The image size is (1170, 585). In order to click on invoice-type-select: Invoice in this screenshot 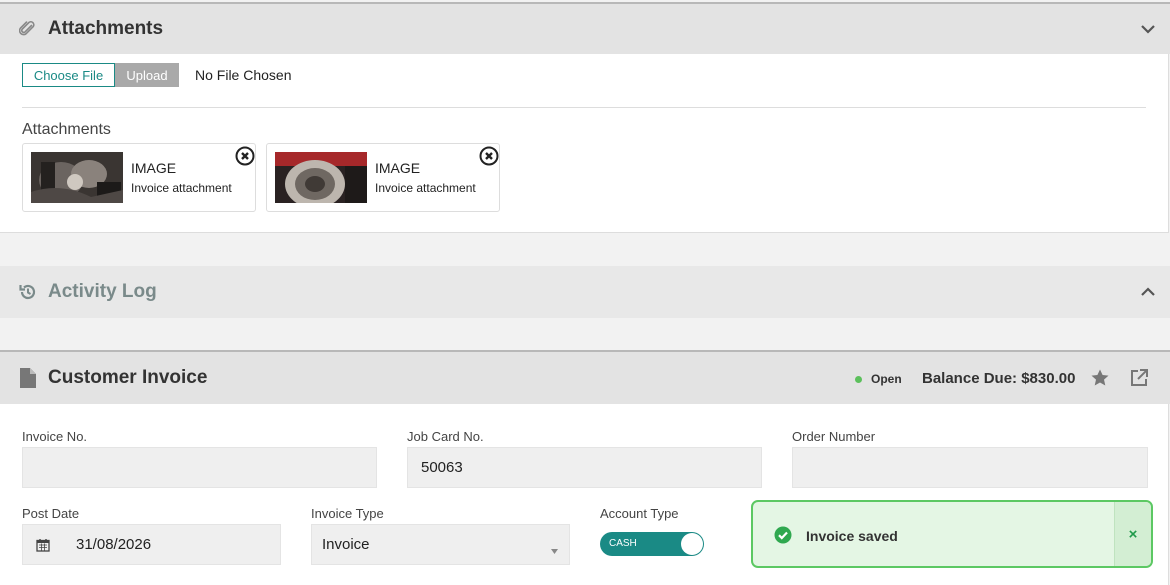, I will do `click(440, 544)`.